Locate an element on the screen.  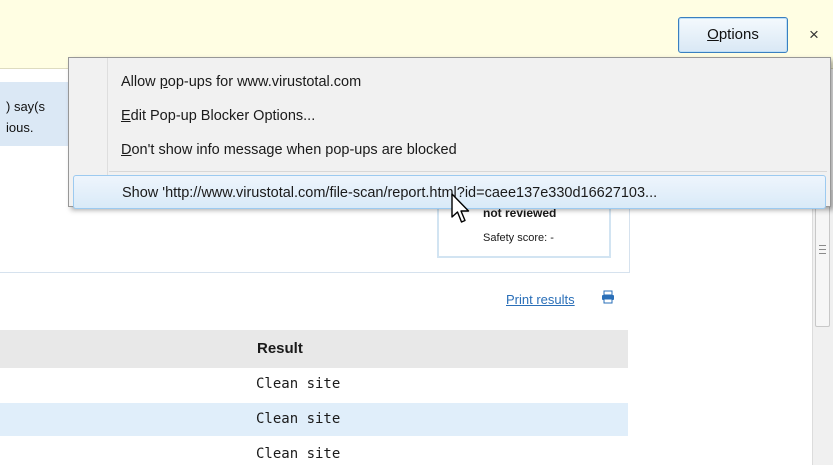
detection-summary-snippet: ) say(s ious. is located at coordinates (35, 114).